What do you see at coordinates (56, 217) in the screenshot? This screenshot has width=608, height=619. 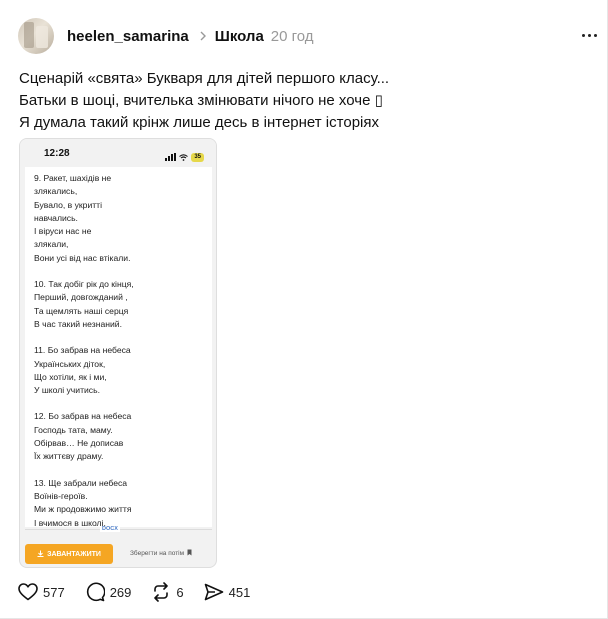 I see `poem-line: навчались.` at bounding box center [56, 217].